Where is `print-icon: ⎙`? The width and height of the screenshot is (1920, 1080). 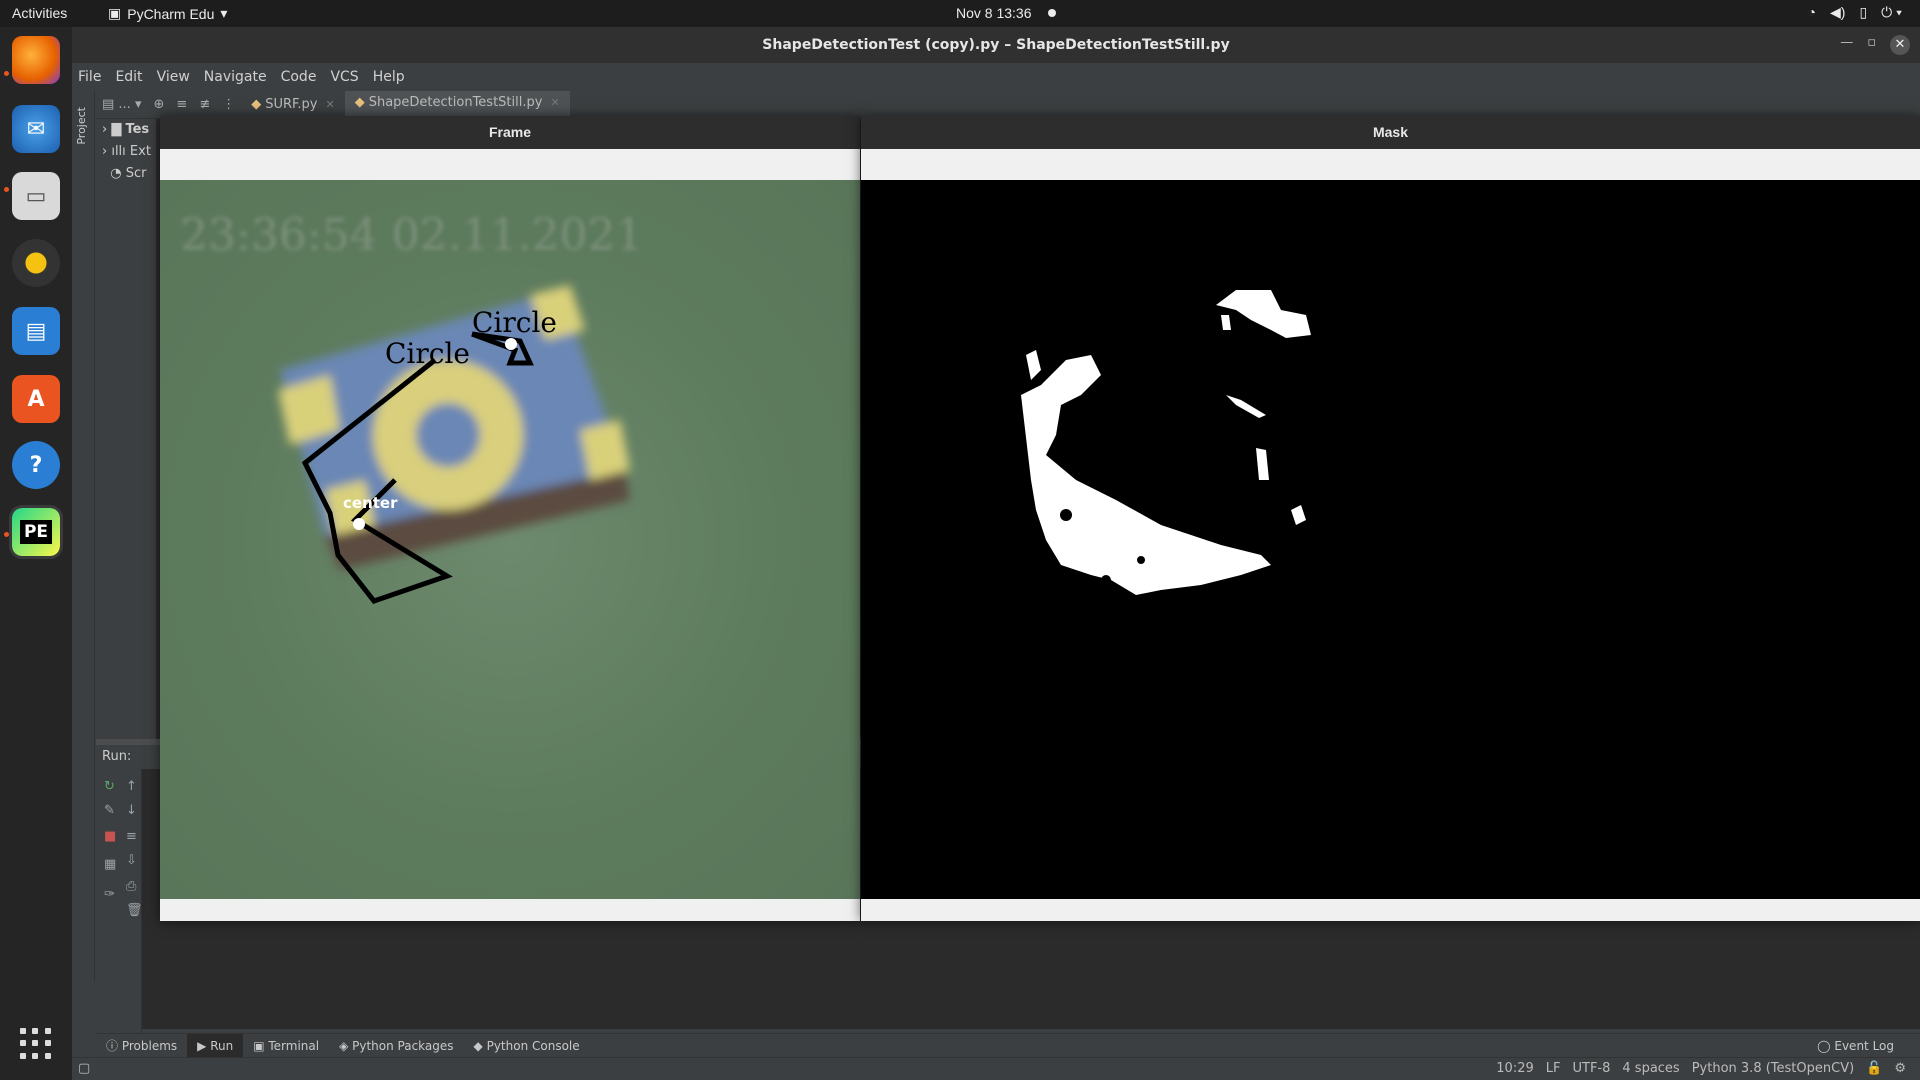 print-icon: ⎙ is located at coordinates (131, 886).